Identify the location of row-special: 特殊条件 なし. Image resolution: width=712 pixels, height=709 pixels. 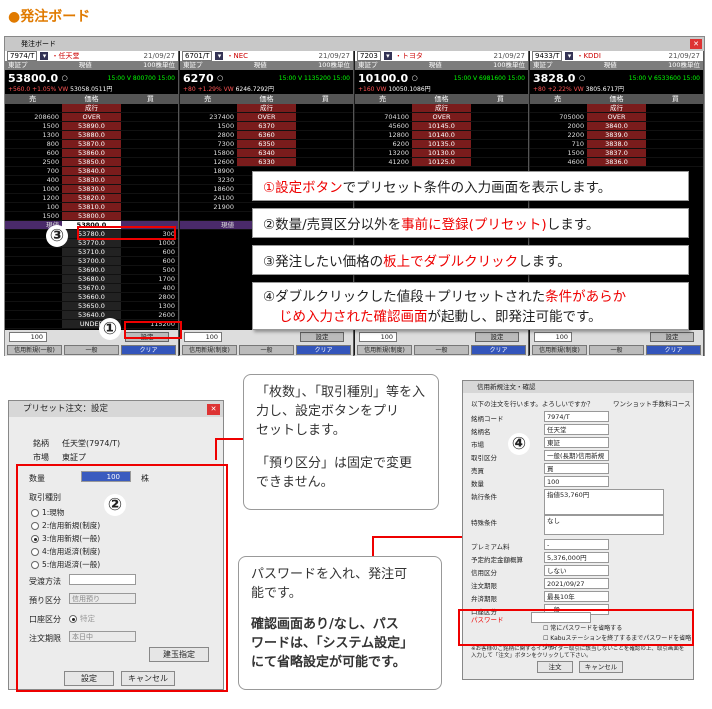
(577, 525).